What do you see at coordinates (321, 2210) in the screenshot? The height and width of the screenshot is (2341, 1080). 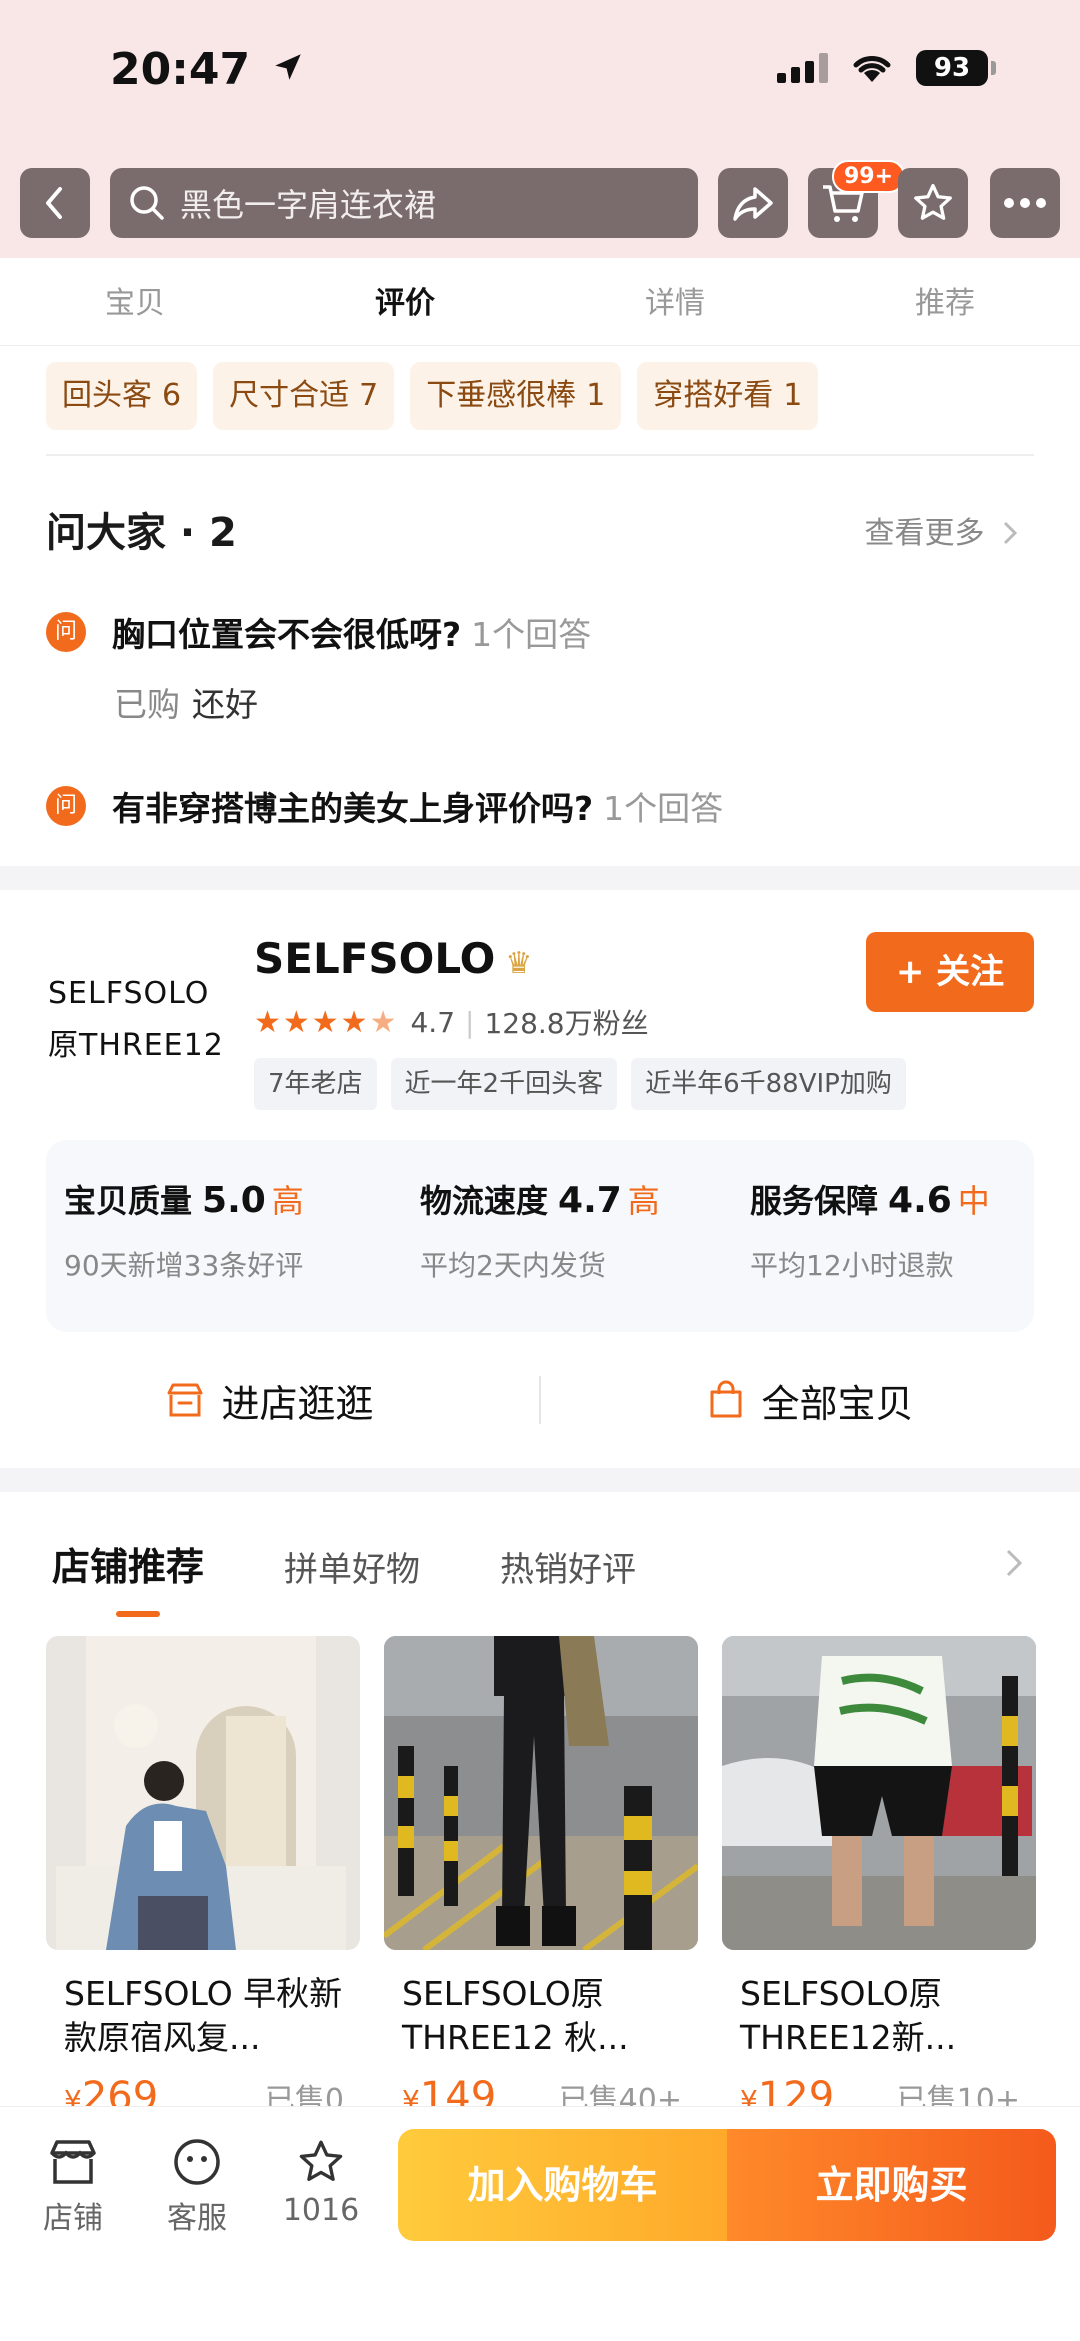 I see `favorites-count: 1016` at bounding box center [321, 2210].